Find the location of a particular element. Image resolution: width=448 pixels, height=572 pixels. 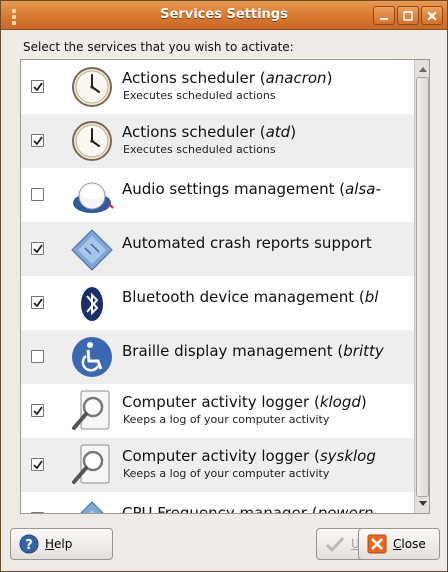

crash-report-icon is located at coordinates (92, 249).